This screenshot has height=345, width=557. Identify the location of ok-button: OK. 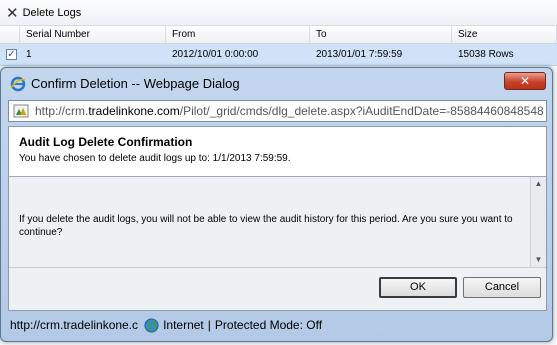
(418, 287).